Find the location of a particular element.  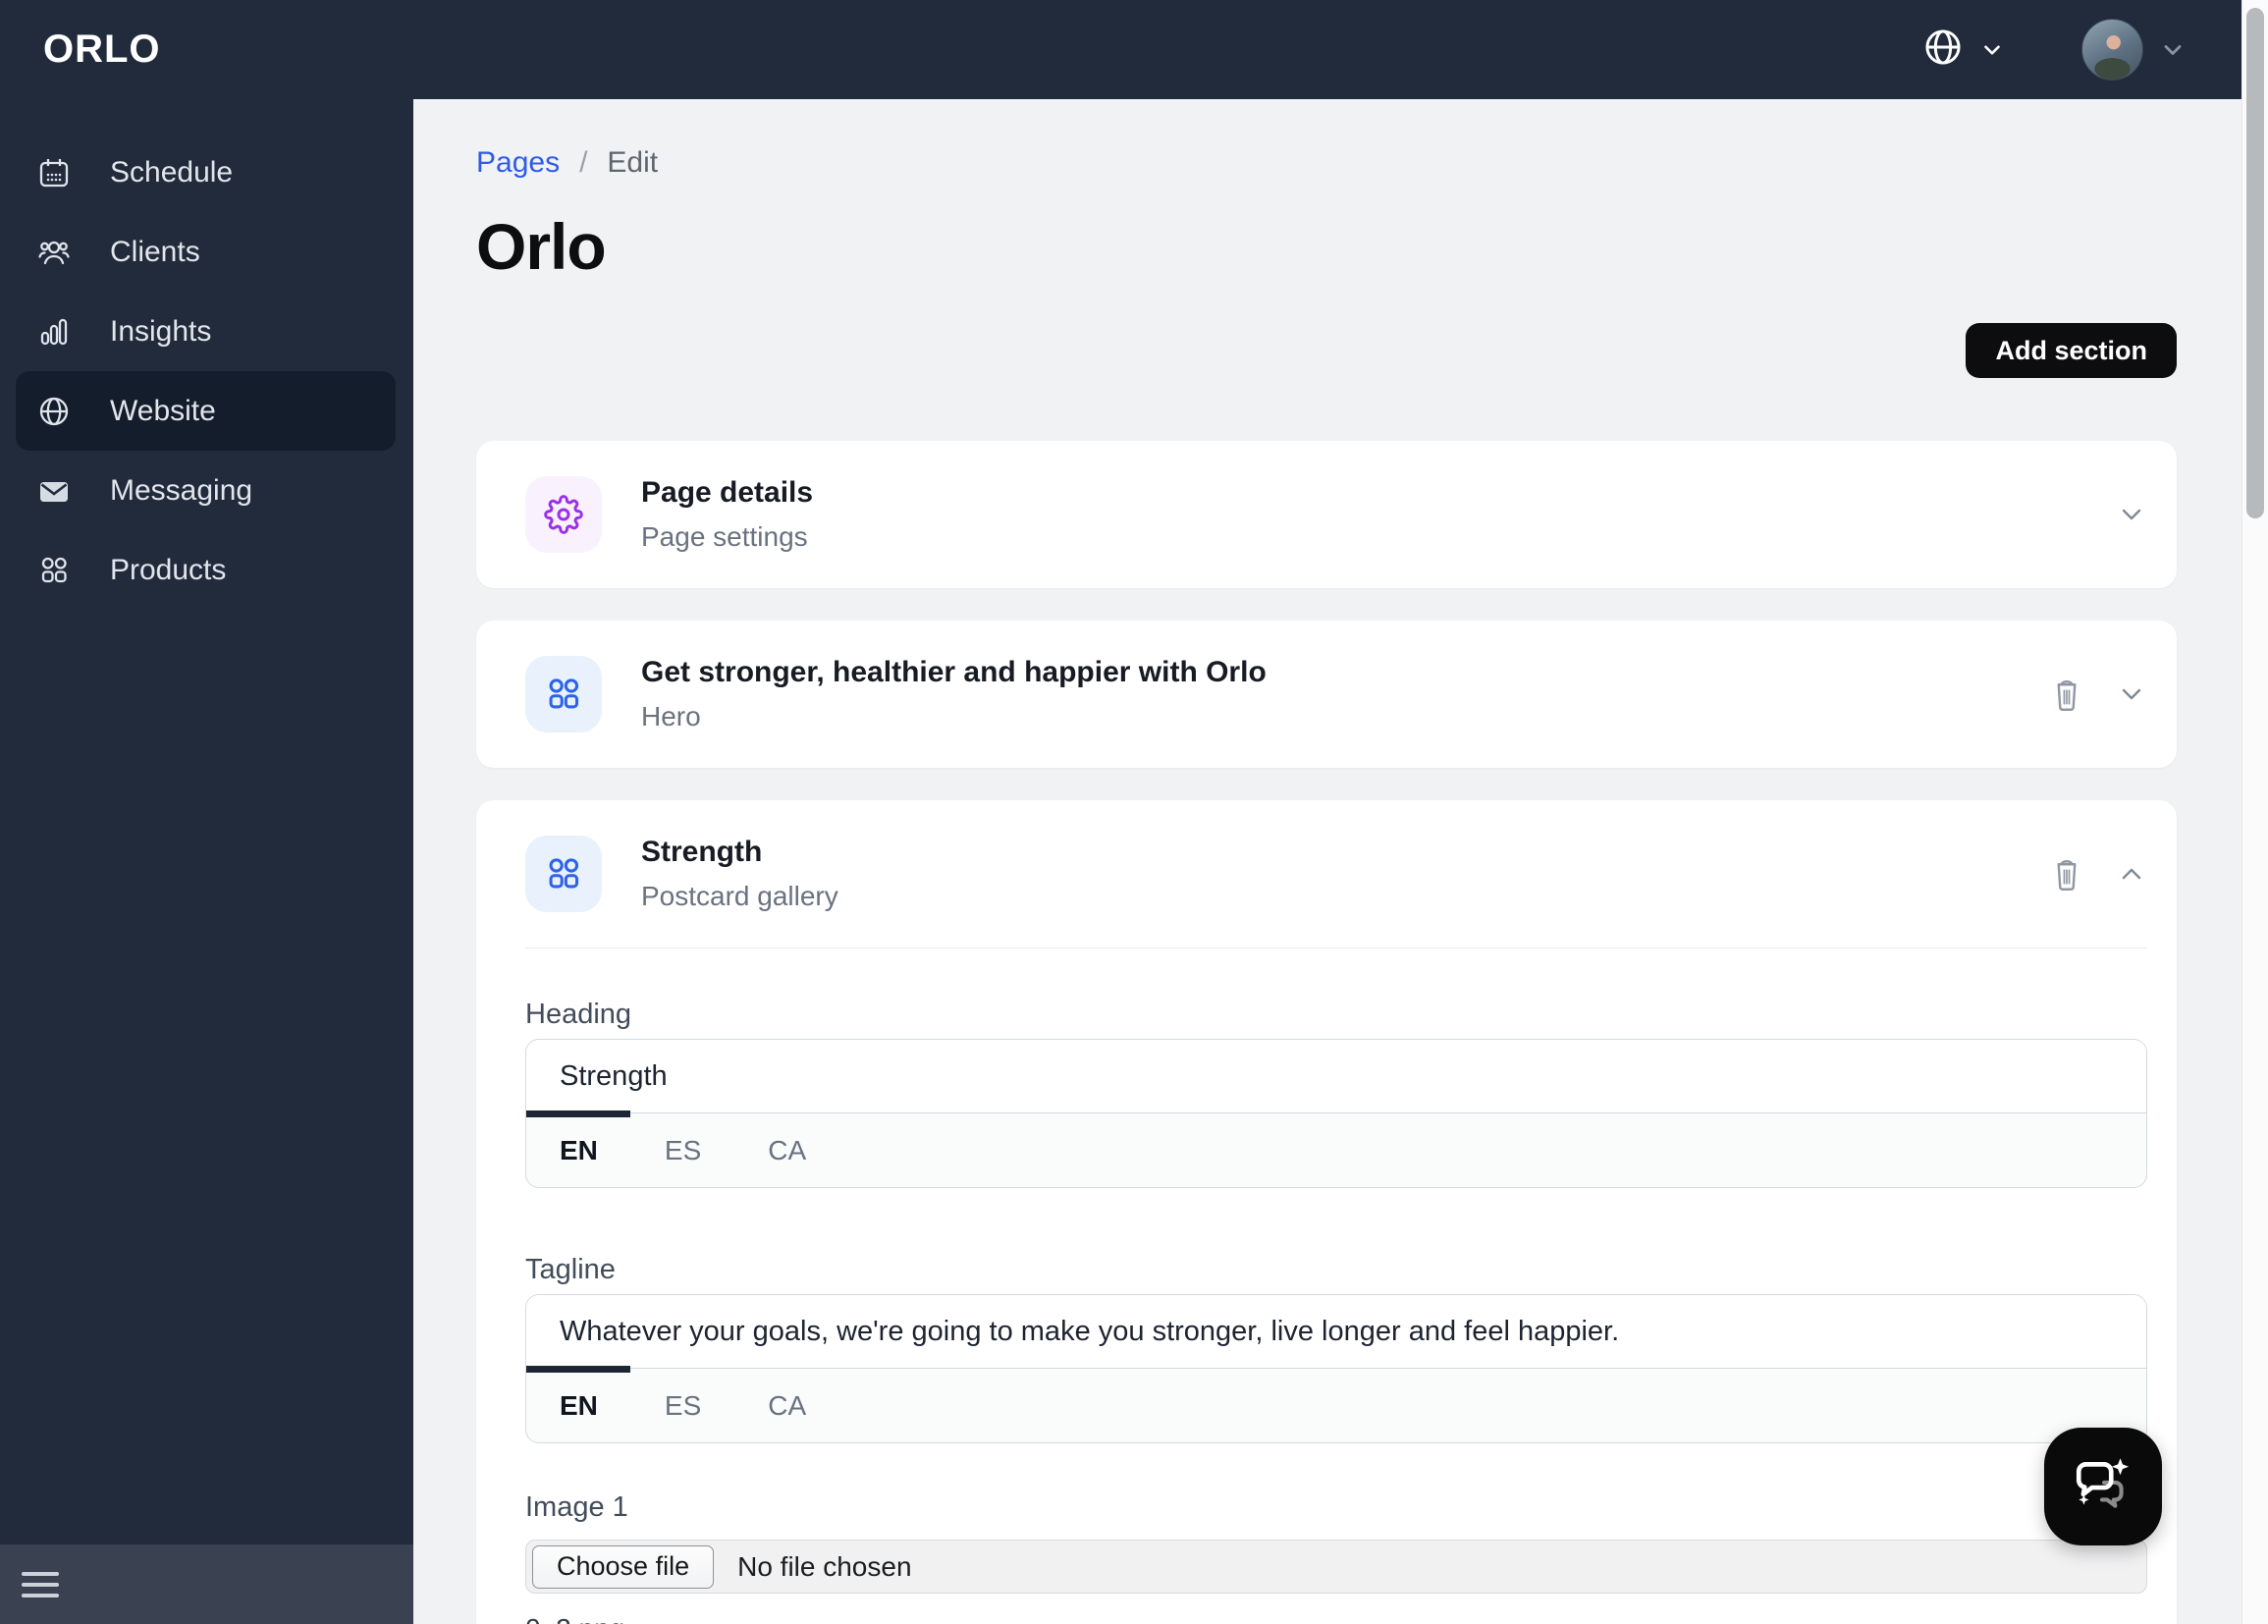

divider is located at coordinates (1336, 947).